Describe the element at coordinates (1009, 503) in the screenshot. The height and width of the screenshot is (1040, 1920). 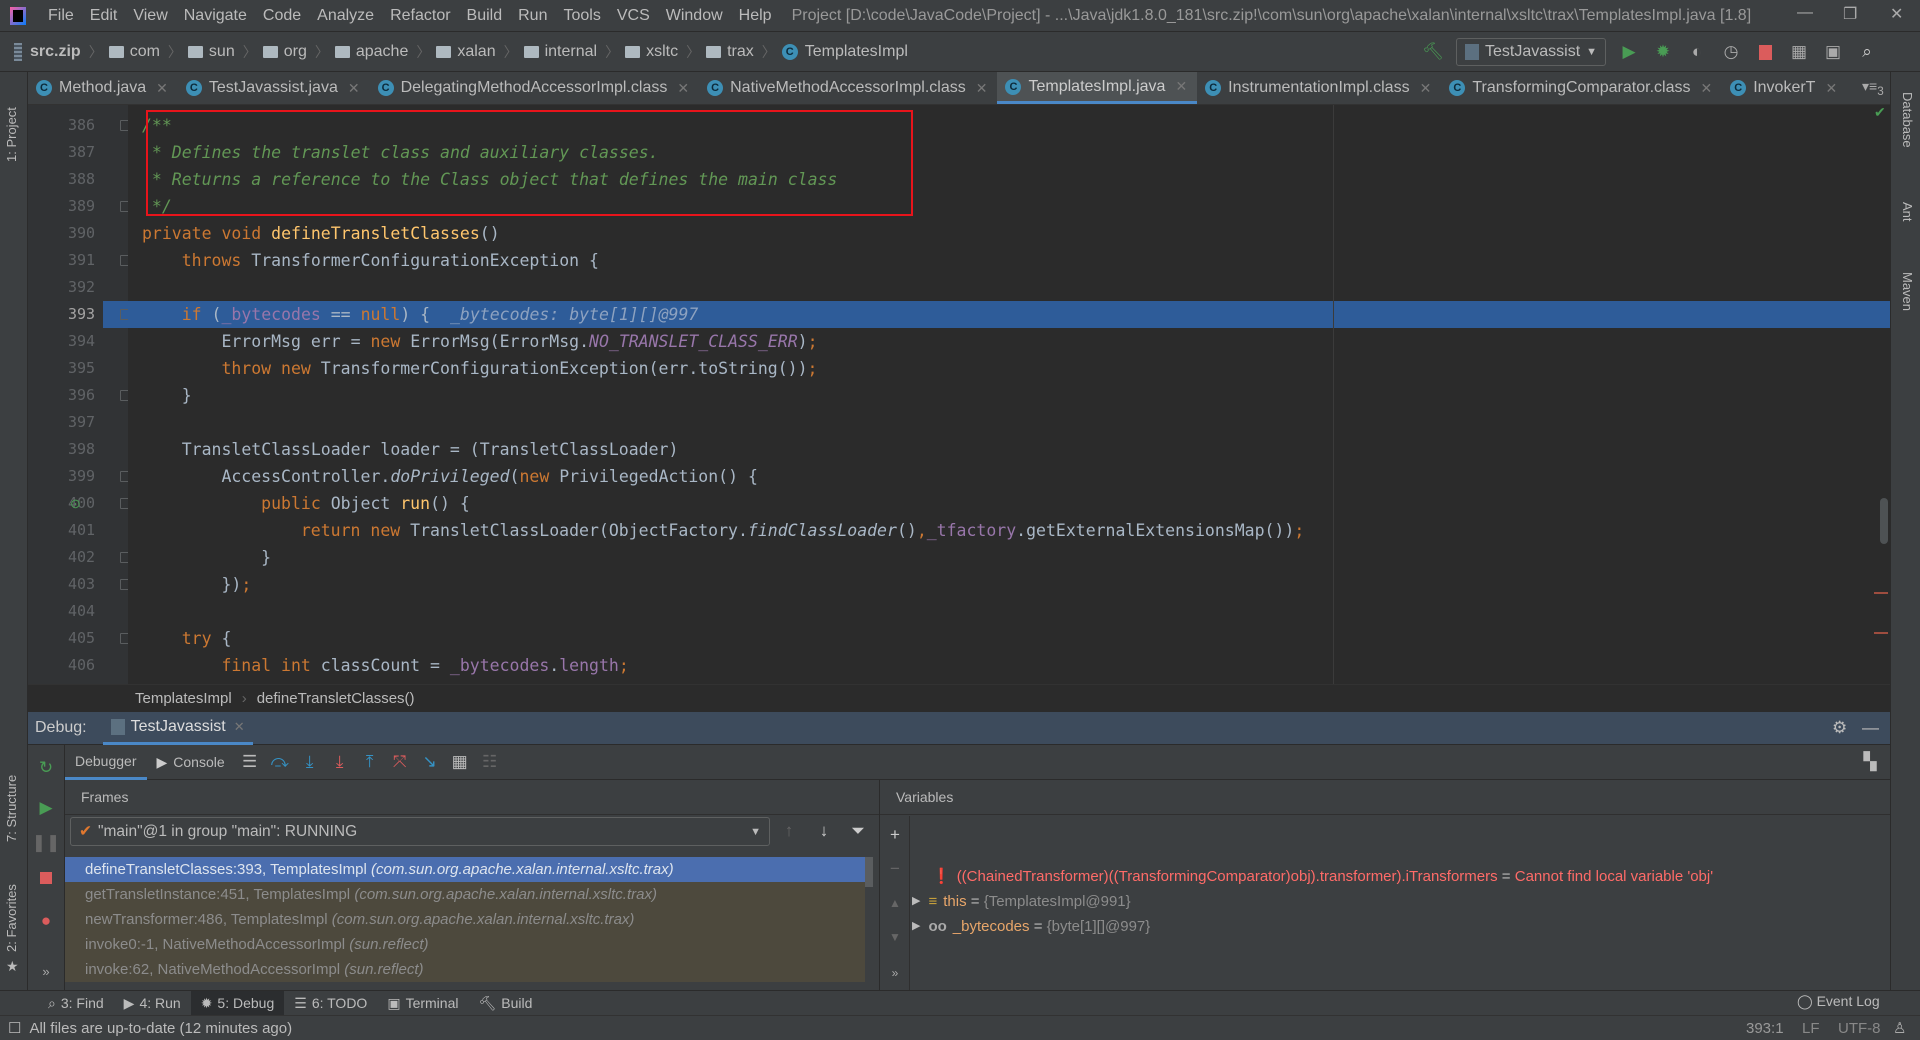
I see `code-line: public Object run() {` at that location.